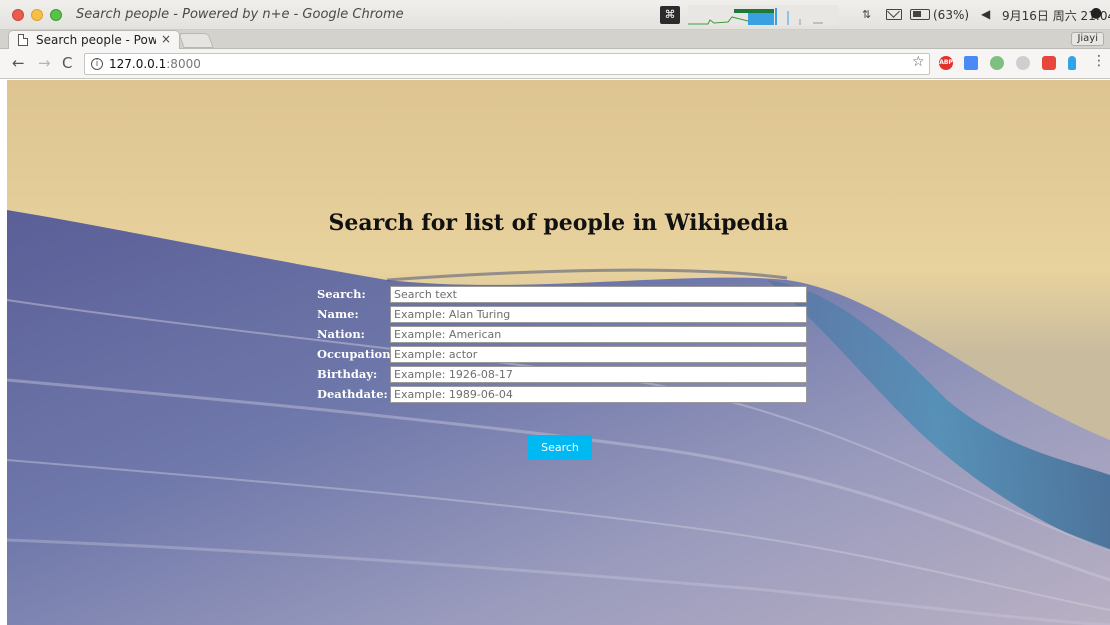 The width and height of the screenshot is (1110, 625). I want to click on apple-logo-icon: ●, so click(1096, 13).